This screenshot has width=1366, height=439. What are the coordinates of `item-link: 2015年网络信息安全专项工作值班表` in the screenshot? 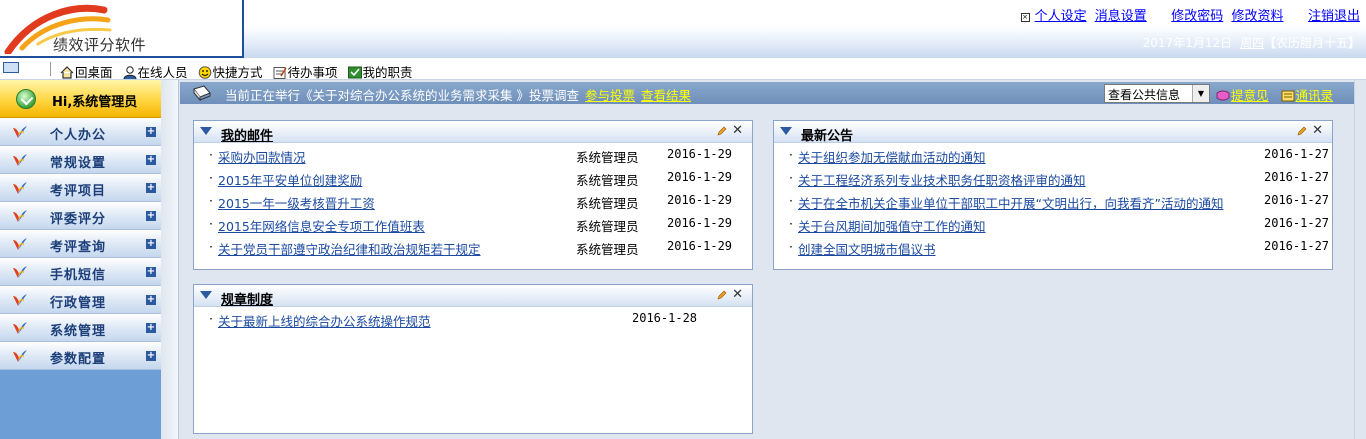 It's located at (321, 225).